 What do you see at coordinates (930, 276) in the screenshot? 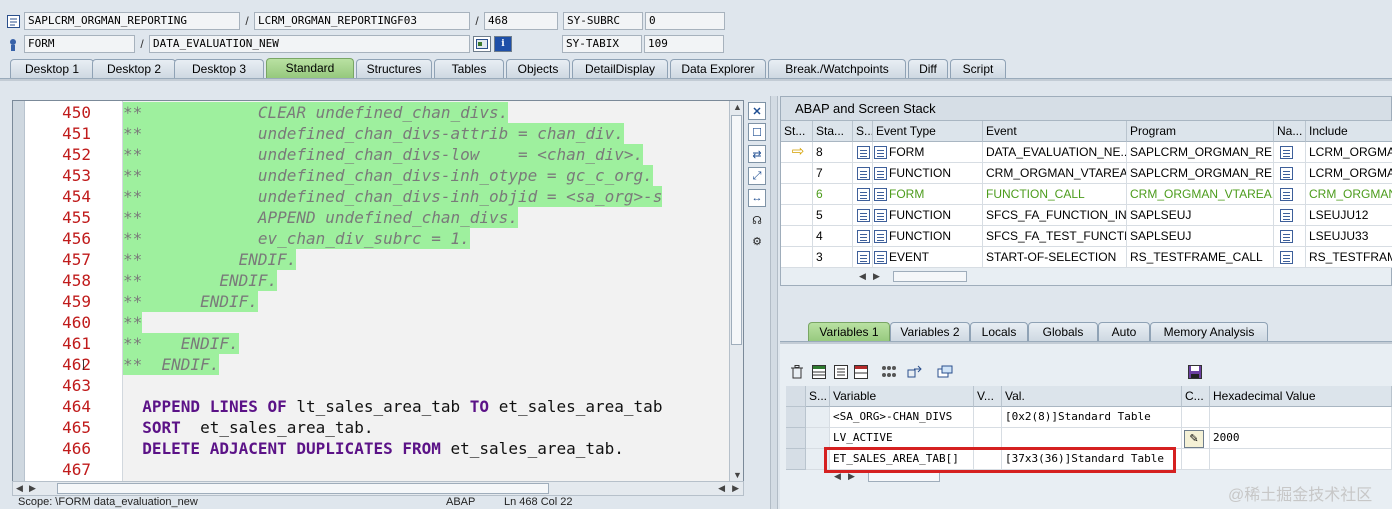
I see `scrollbar-thumb` at bounding box center [930, 276].